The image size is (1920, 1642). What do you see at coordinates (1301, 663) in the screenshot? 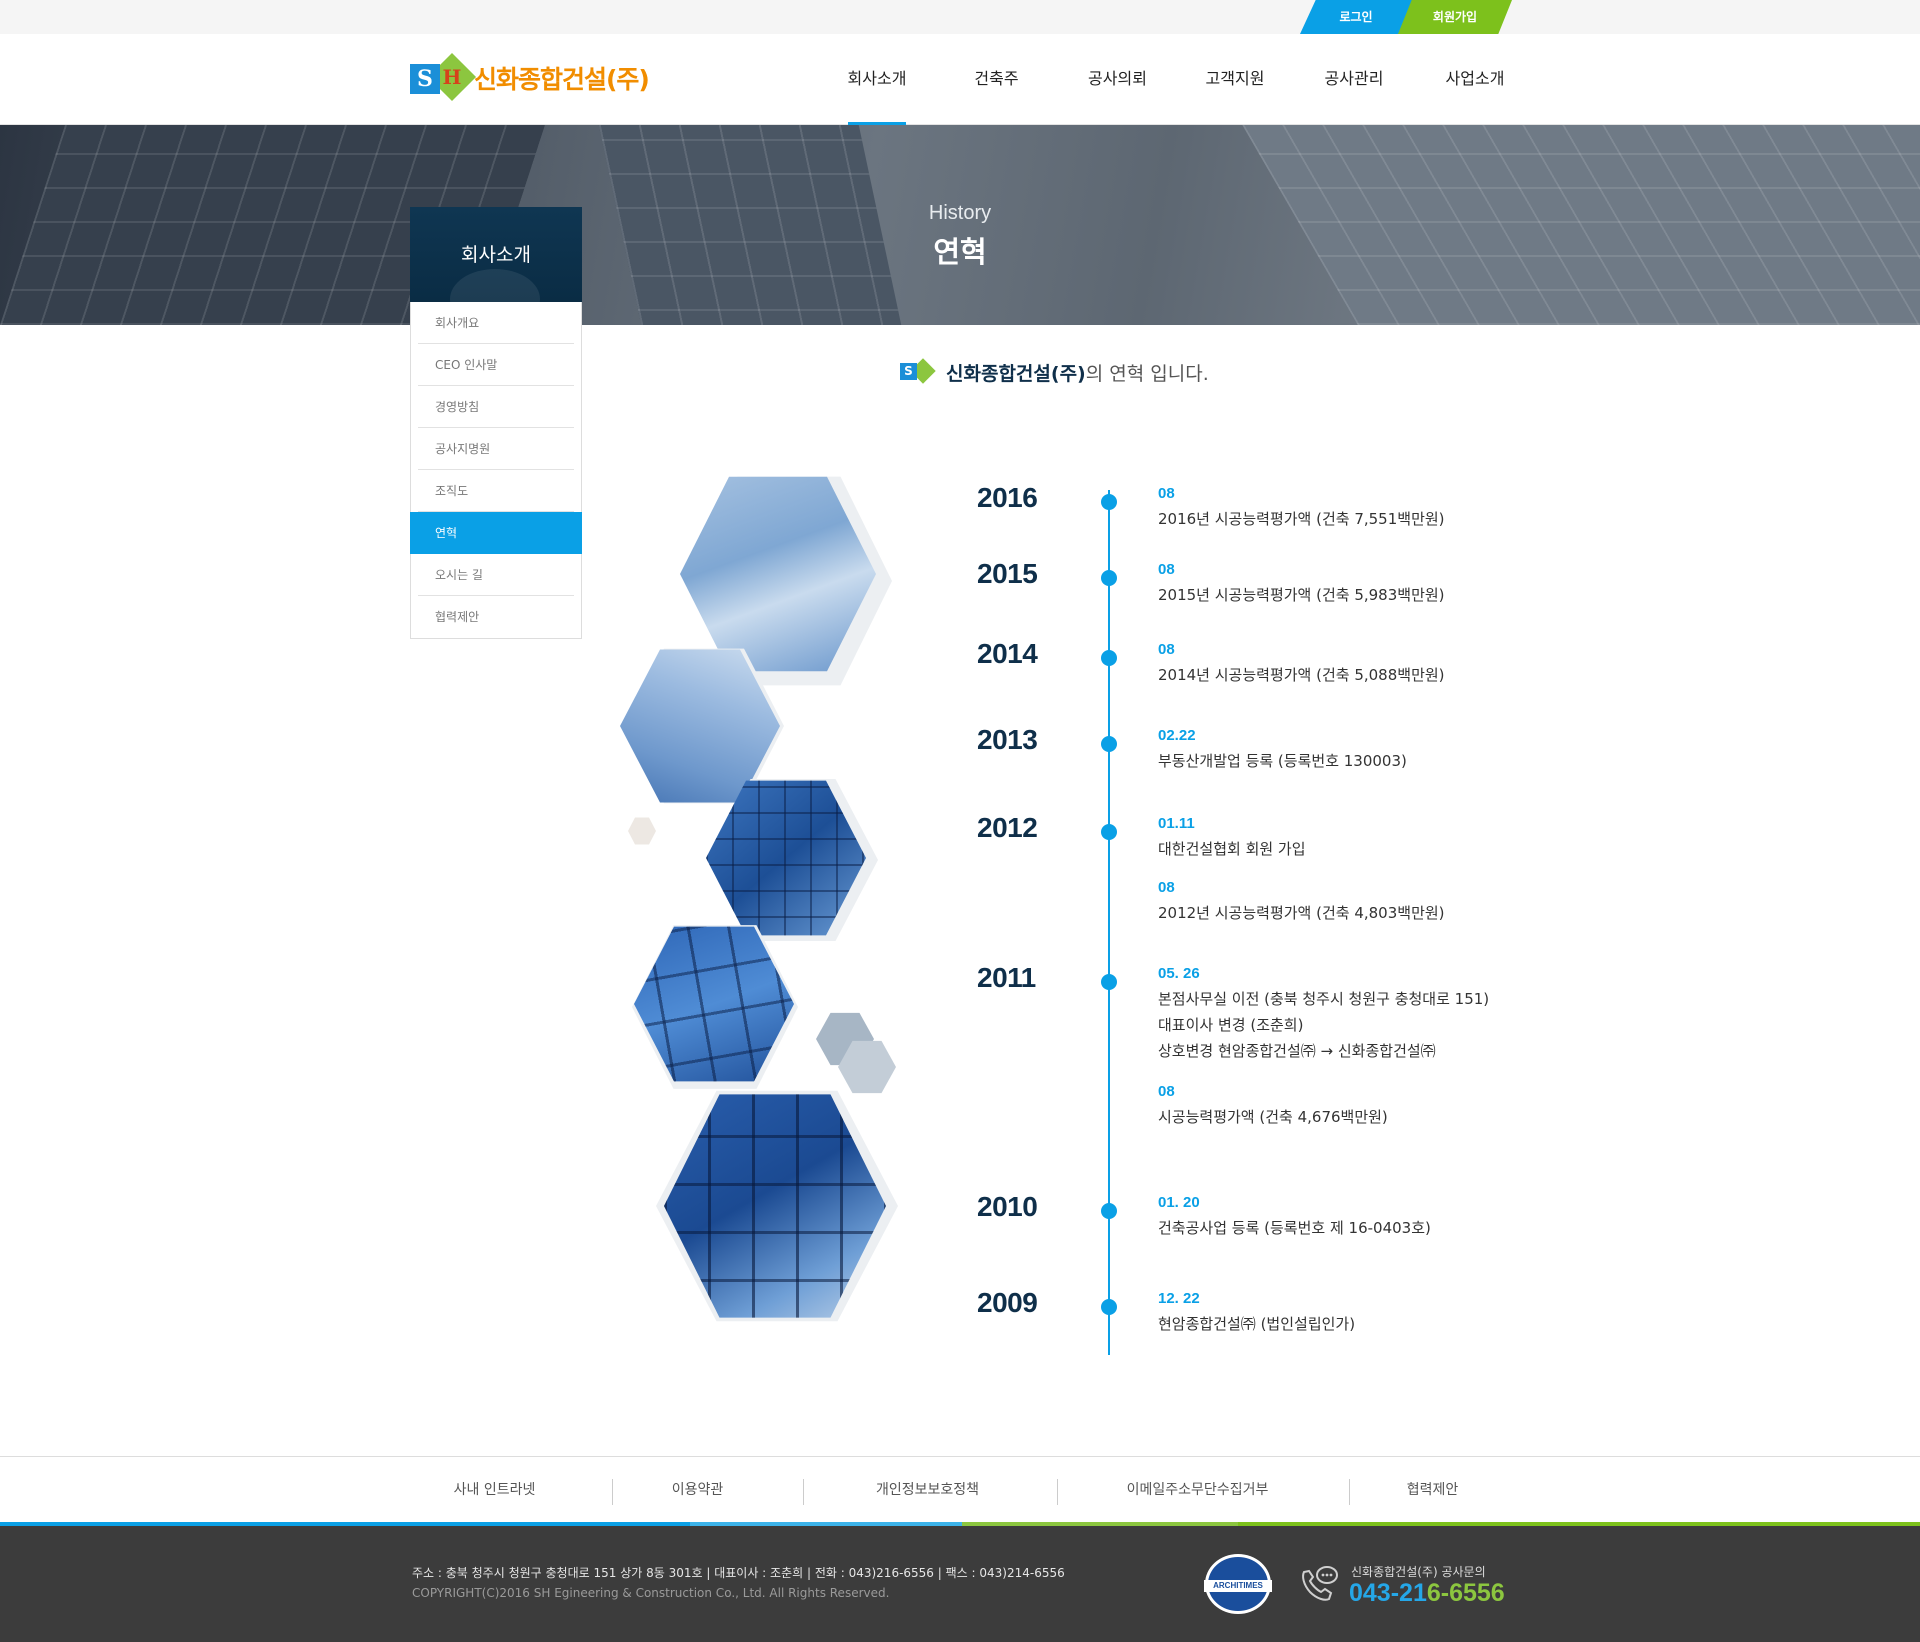
I see `timeline-entry: 08 2014년 시공능력평가액 (건축 5,088백만원)` at bounding box center [1301, 663].